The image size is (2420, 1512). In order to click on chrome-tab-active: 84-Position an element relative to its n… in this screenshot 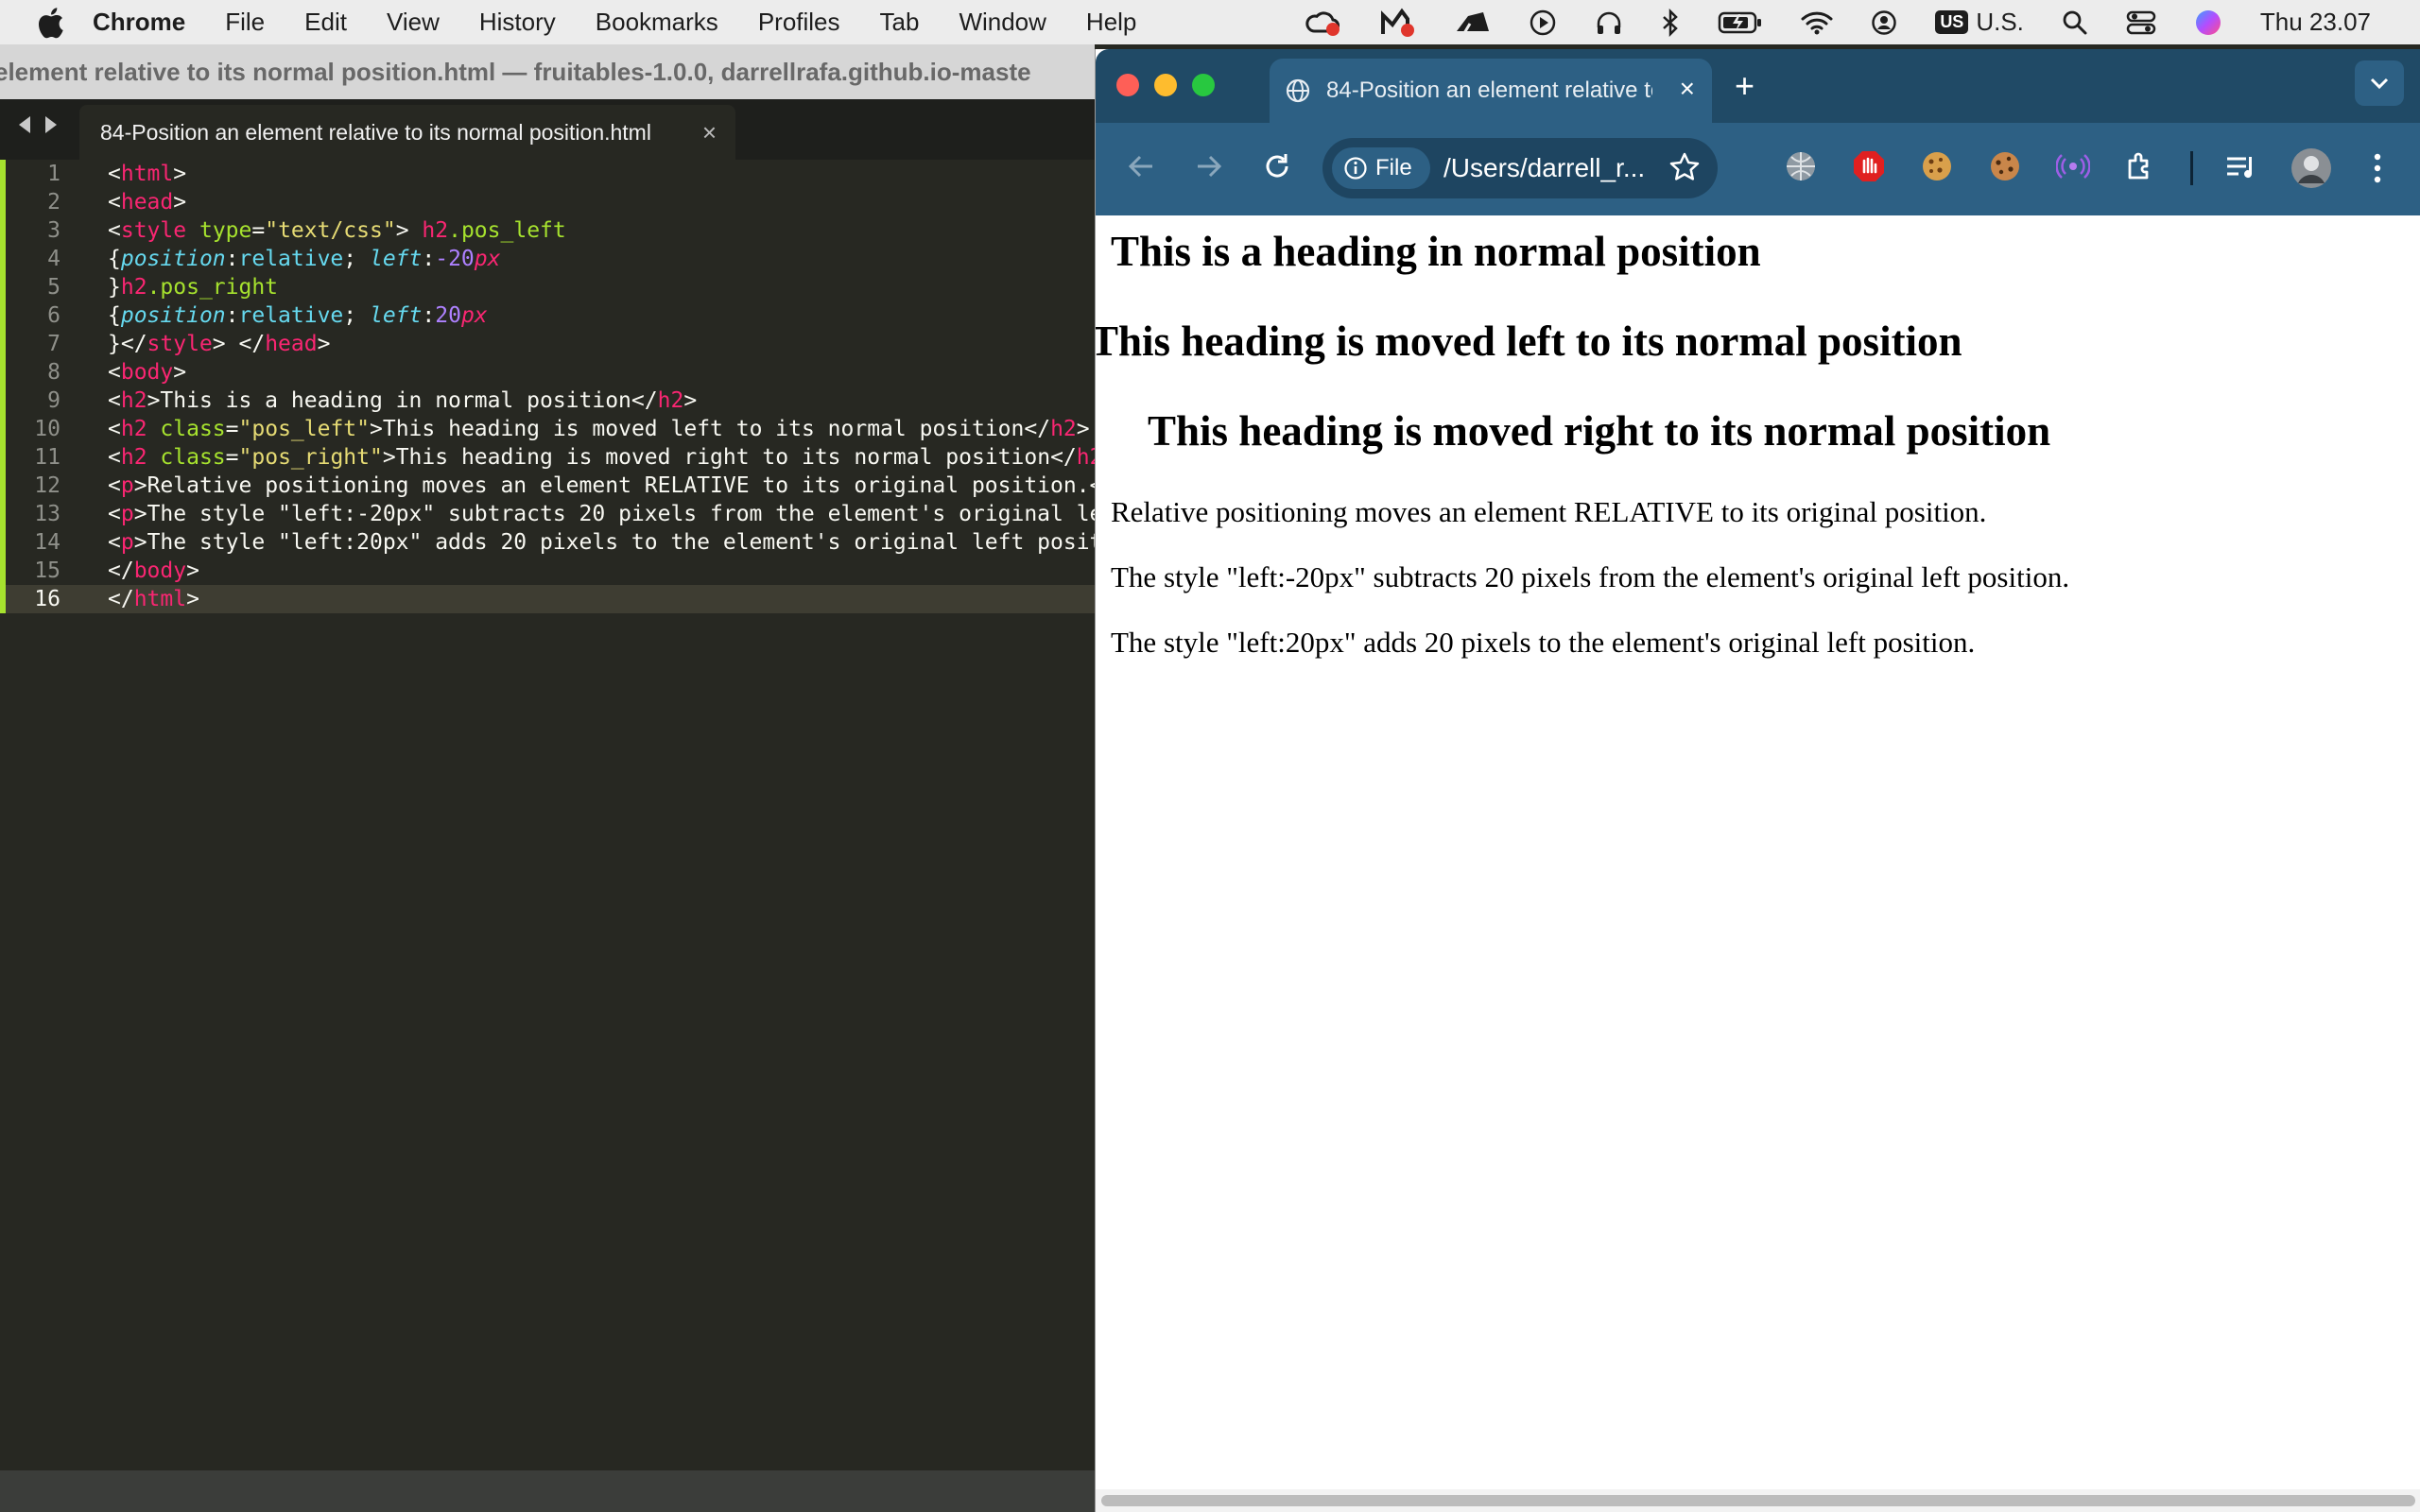, I will do `click(1491, 91)`.